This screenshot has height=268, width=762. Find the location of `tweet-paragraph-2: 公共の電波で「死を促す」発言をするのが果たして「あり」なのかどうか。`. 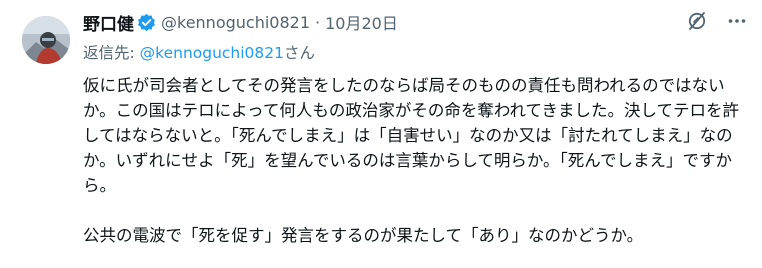

tweet-paragraph-2: 公共の電波で「死を促す」発言をするのが果たして「あり」なのかどうか。 is located at coordinates (363, 235).